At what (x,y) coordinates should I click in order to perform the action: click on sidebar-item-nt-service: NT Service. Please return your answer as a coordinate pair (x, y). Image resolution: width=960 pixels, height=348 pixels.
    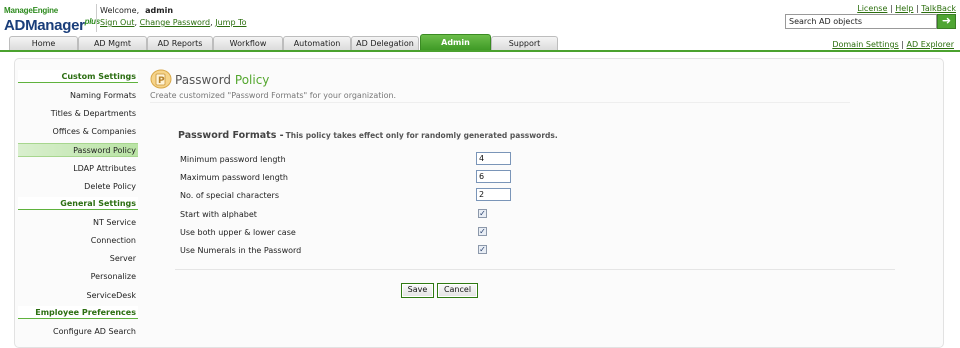
    Looking at the image, I should click on (78, 222).